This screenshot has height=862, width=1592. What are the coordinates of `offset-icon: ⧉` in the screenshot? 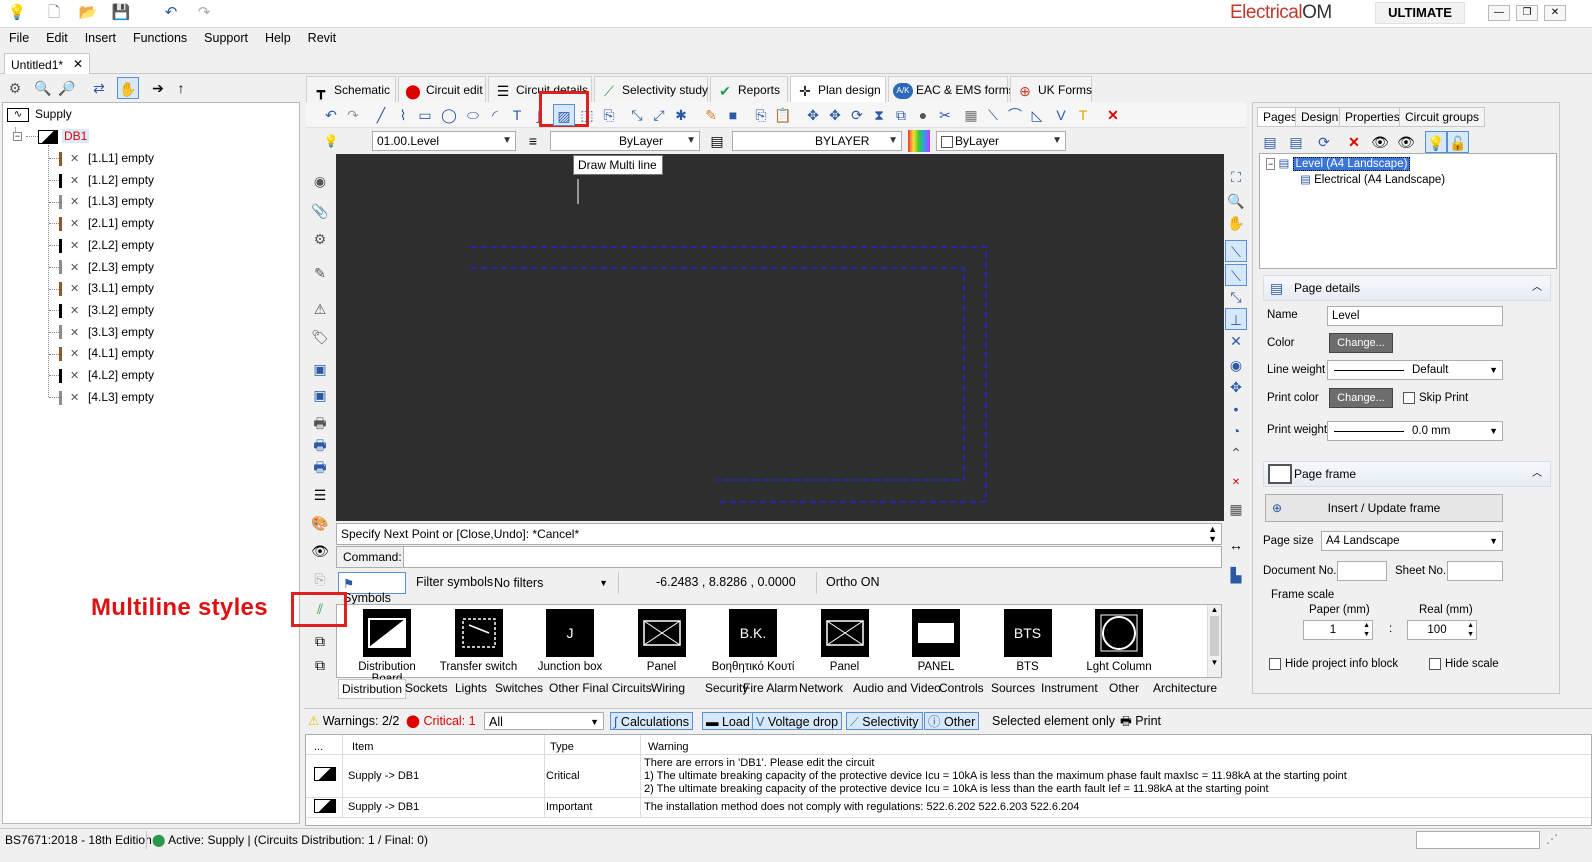 It's located at (901, 115).